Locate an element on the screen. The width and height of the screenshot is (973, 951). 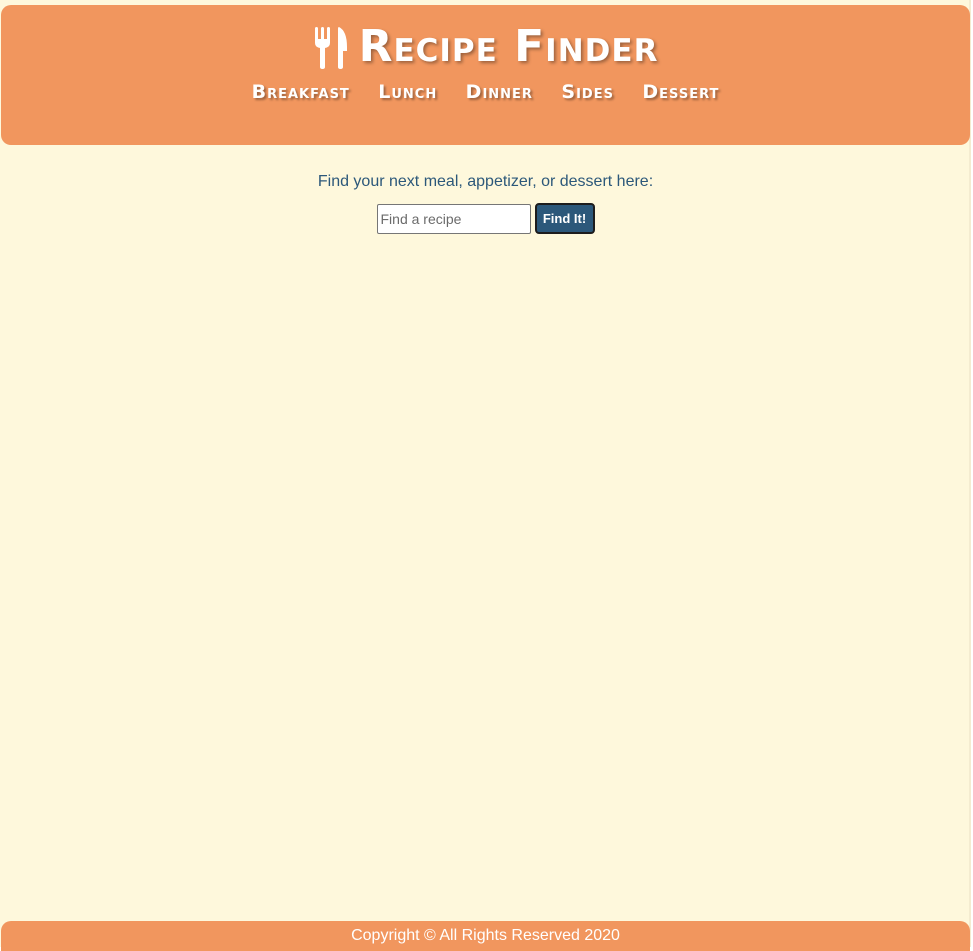
brand: Recipe Finder is located at coordinates (486, 47).